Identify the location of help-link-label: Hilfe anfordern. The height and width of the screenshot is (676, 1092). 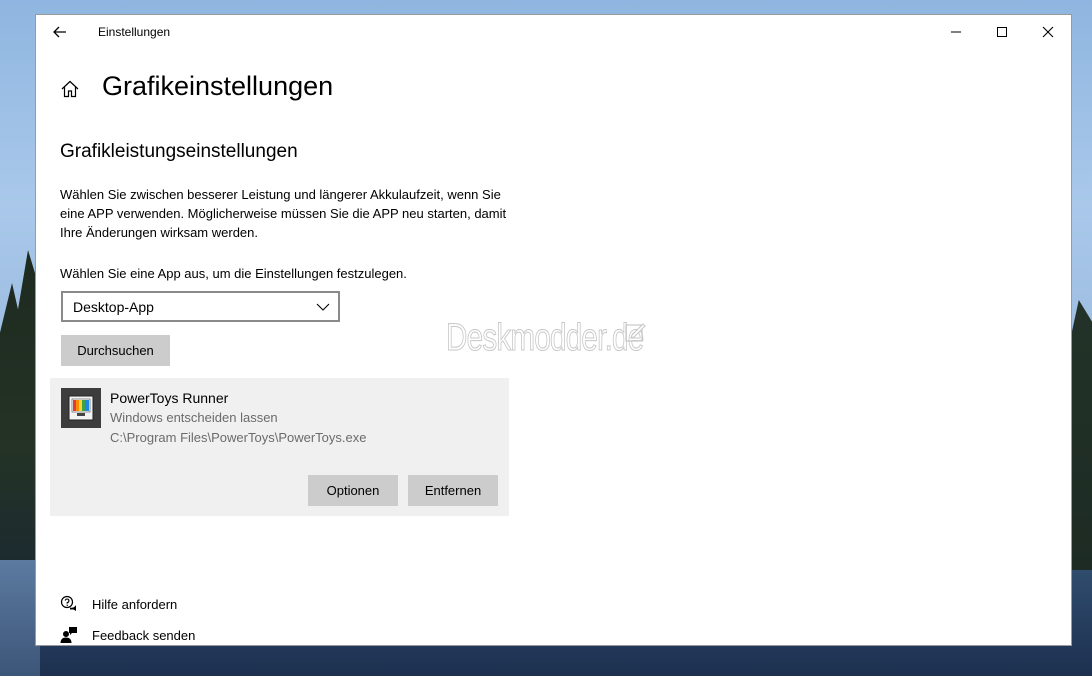
(135, 604).